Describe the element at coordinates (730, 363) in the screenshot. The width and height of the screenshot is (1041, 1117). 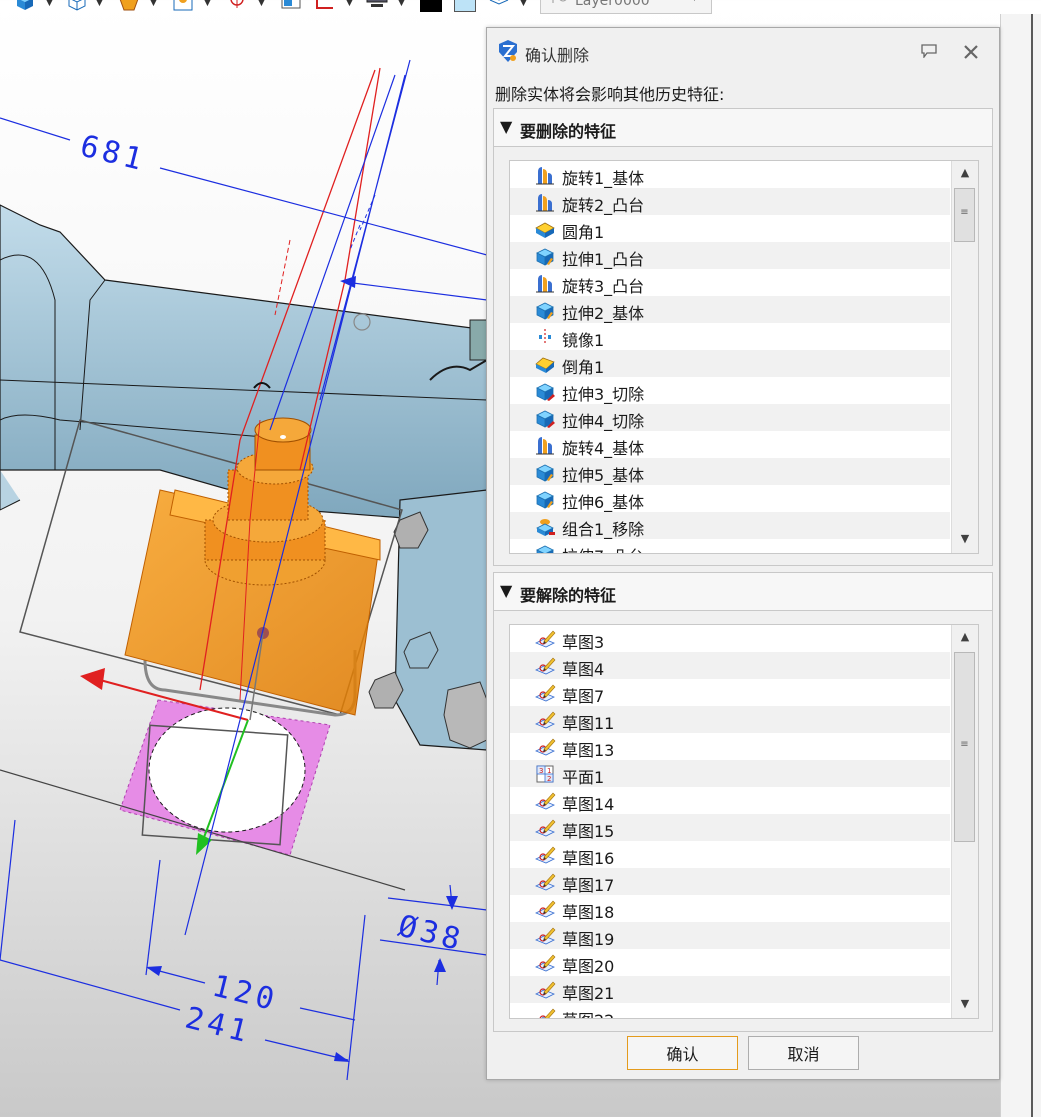
I see `feature-list-item: 倒角1` at that location.